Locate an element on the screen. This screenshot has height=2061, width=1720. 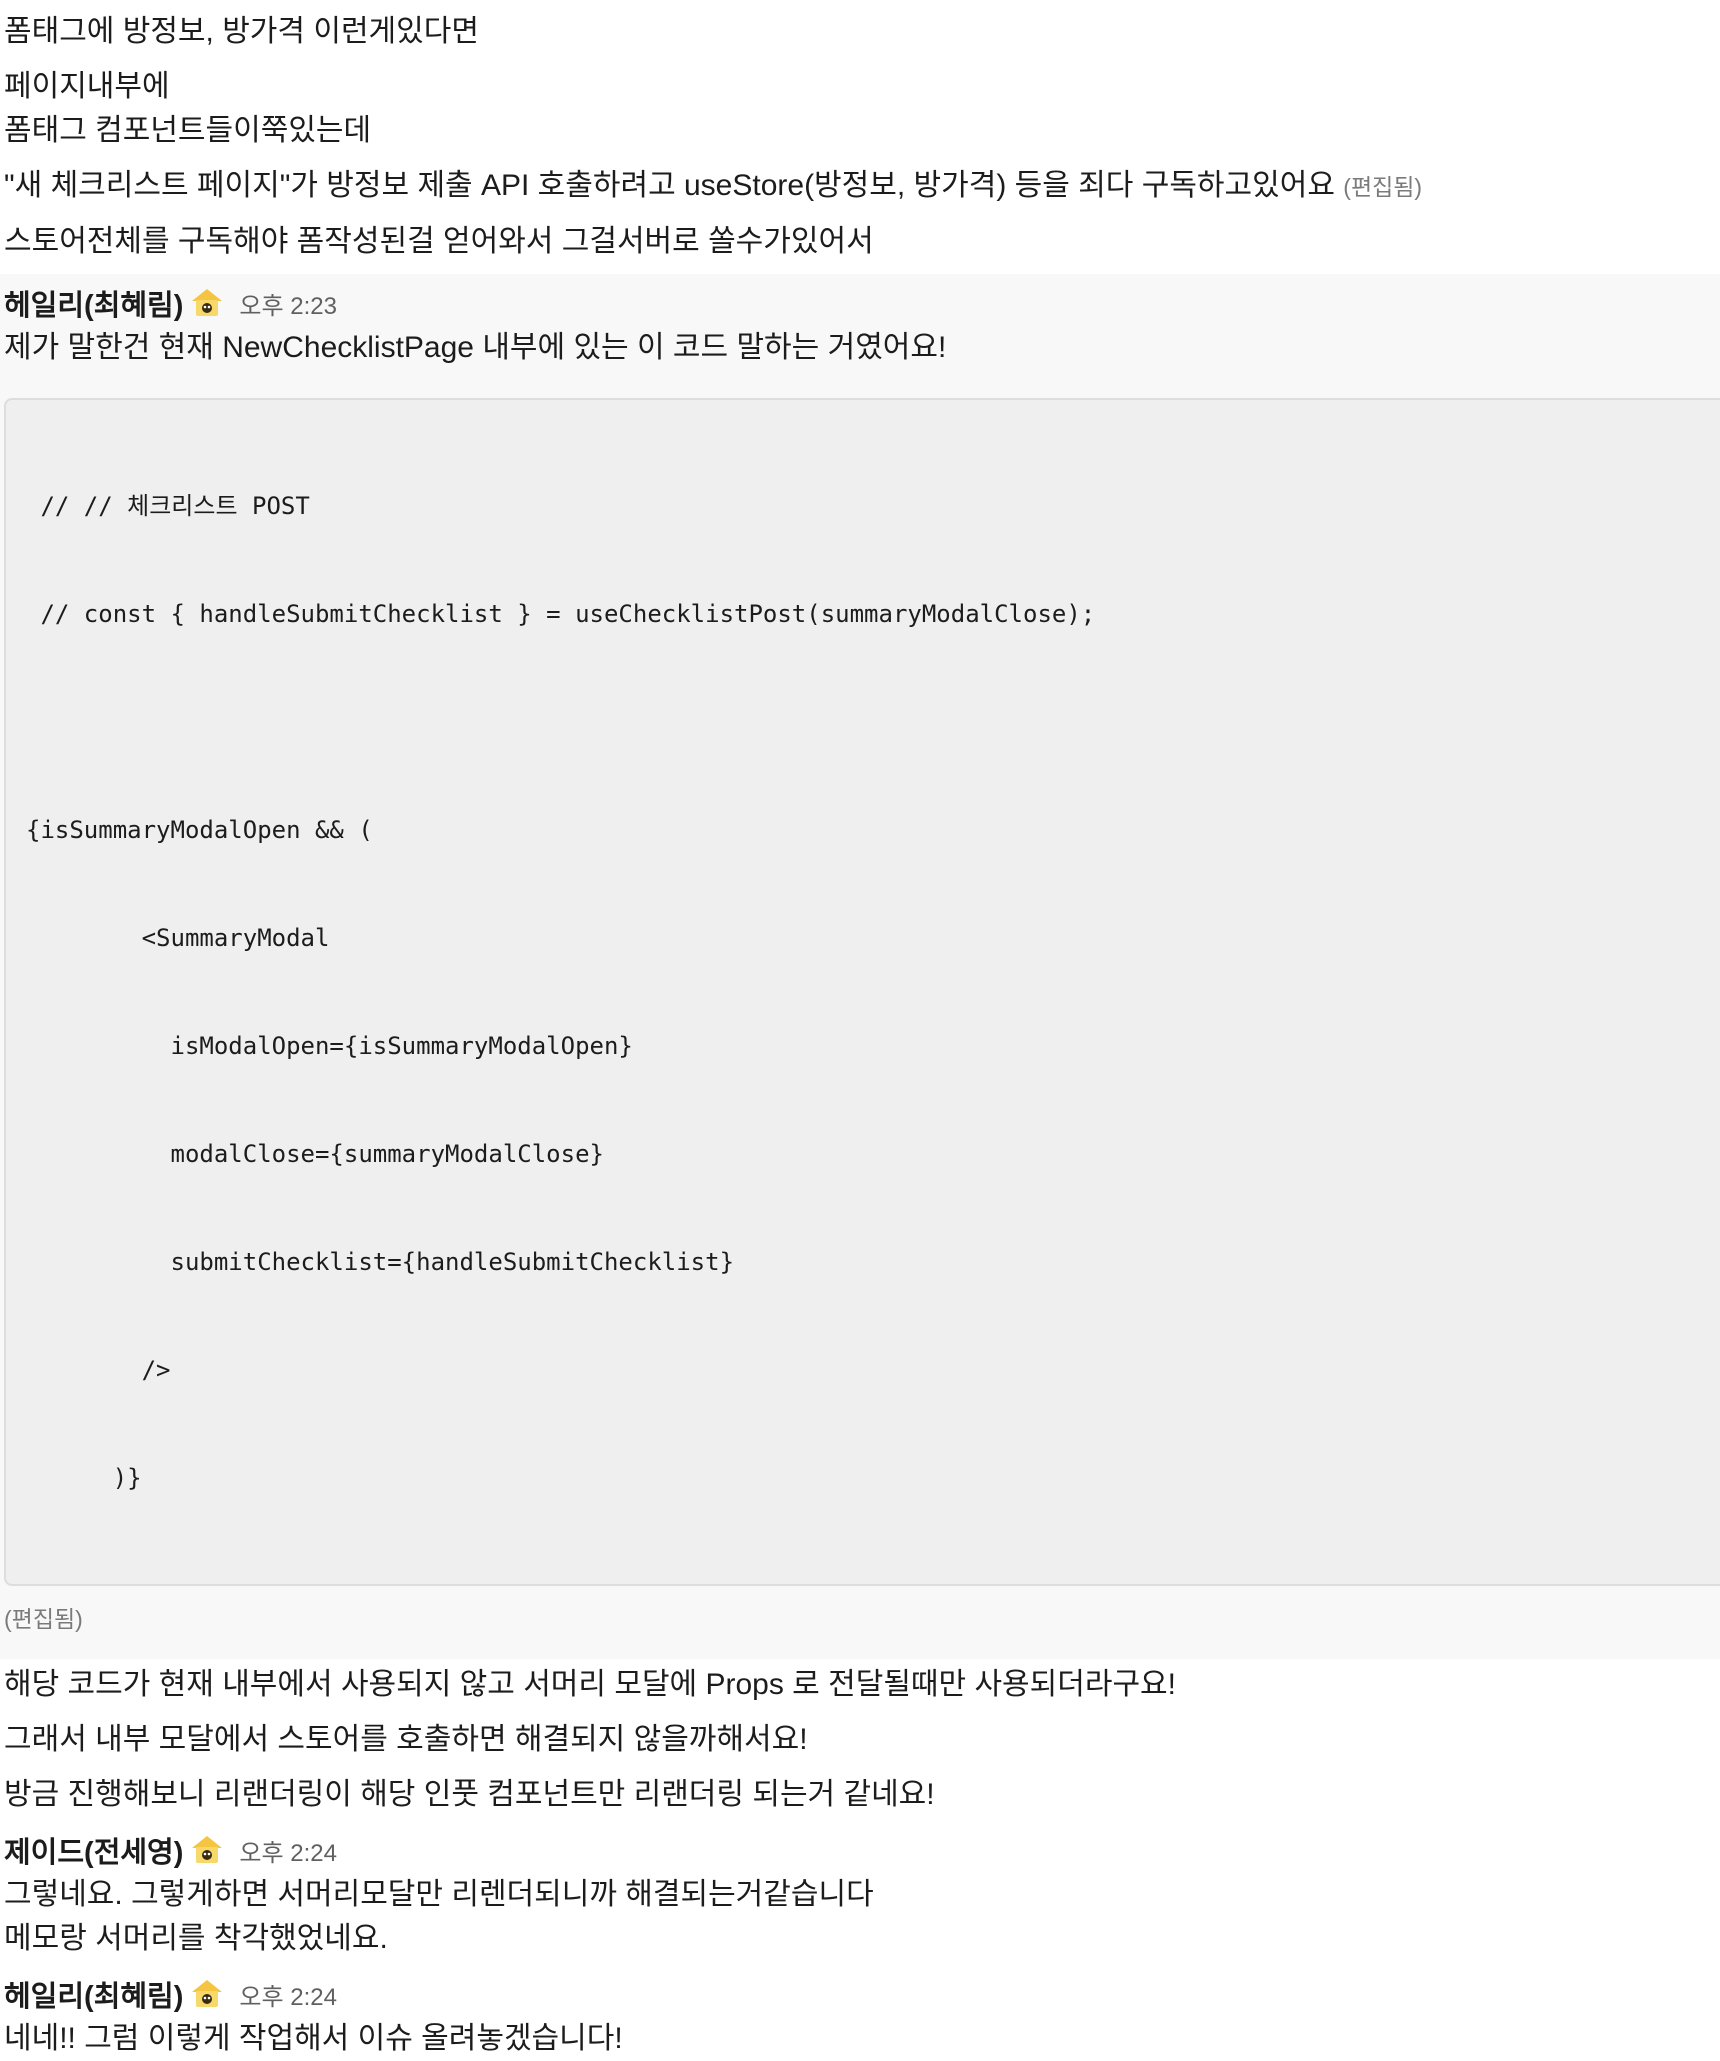
code-line: isModalOpen={isSummaryModalOpen} is located at coordinates (329, 1046).